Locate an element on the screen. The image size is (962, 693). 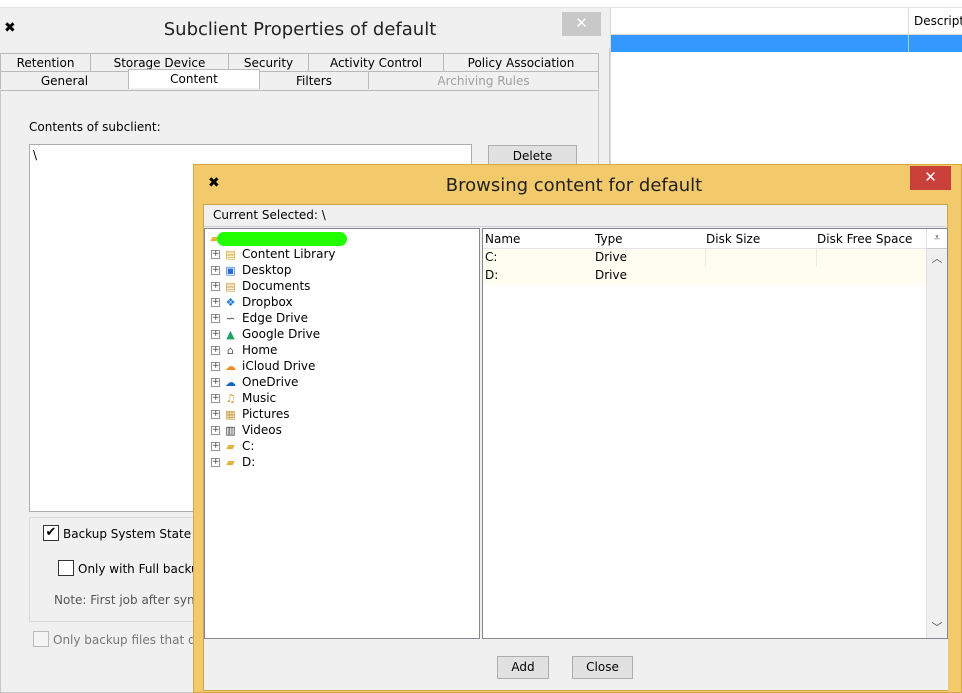
subclient-close-button: ✕ is located at coordinates (581, 24).